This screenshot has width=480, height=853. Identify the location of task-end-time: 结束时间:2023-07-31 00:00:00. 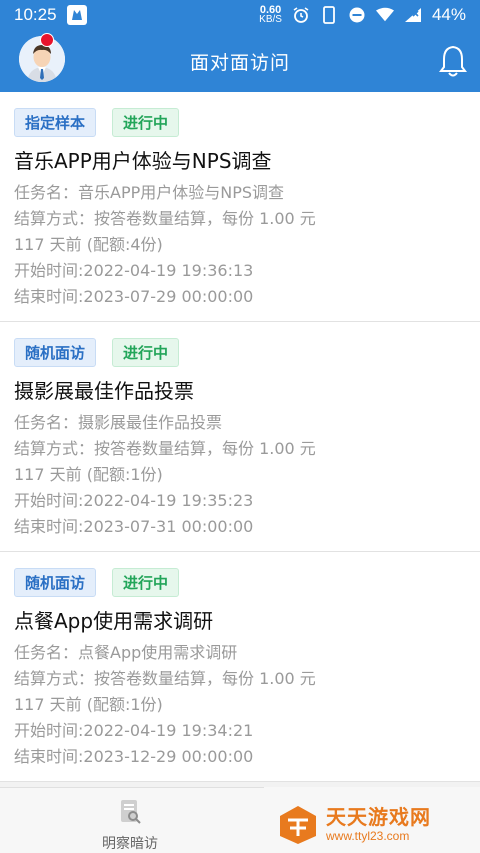
(134, 526).